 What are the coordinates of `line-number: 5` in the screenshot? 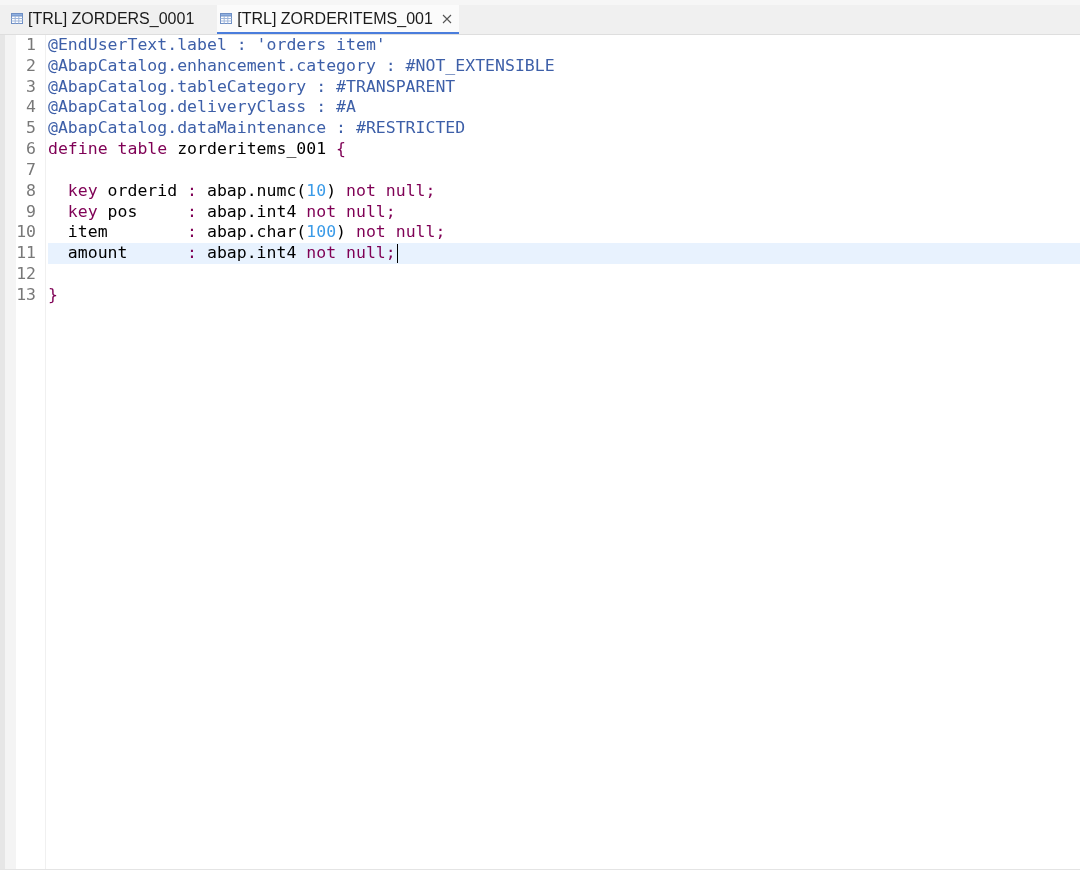 It's located at (31, 129).